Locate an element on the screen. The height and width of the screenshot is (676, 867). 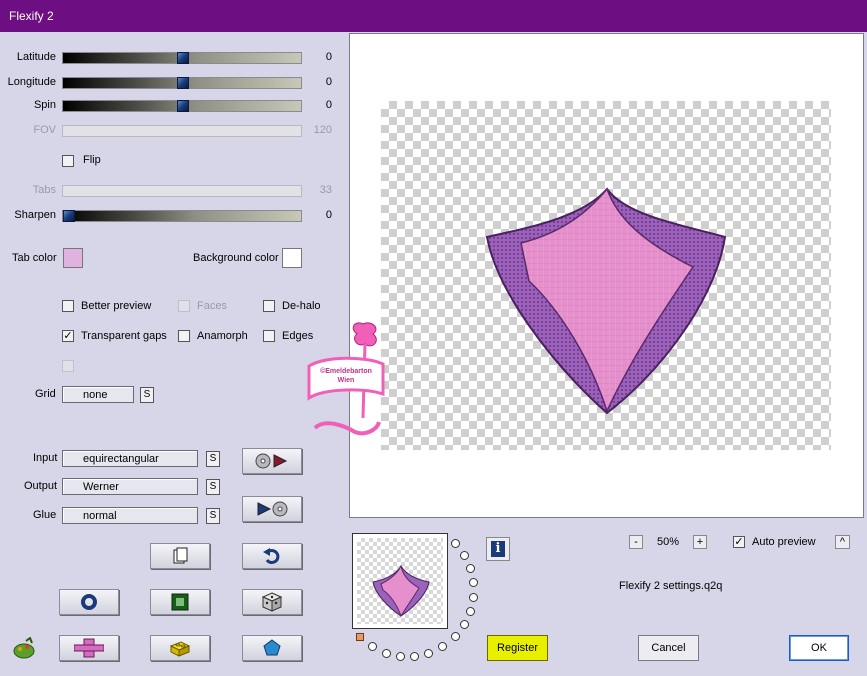
auto-preview-label: Auto preview is located at coordinates (784, 542).